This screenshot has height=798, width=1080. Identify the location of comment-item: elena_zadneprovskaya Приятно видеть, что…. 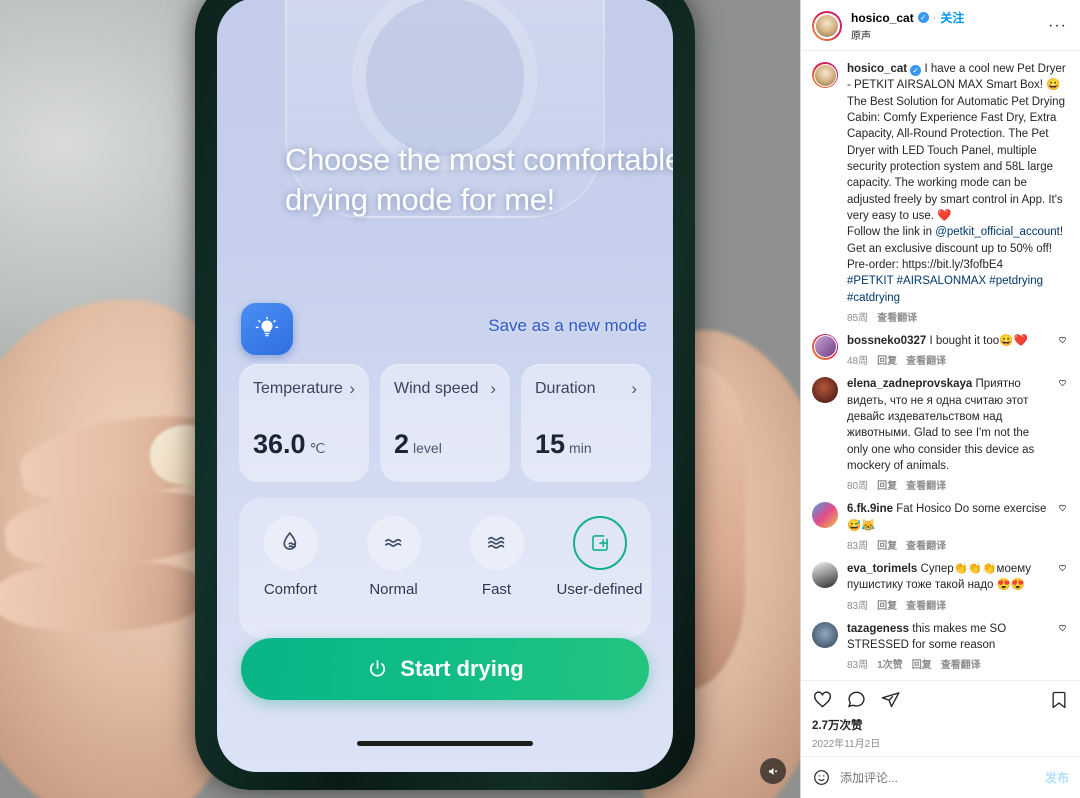
(940, 430).